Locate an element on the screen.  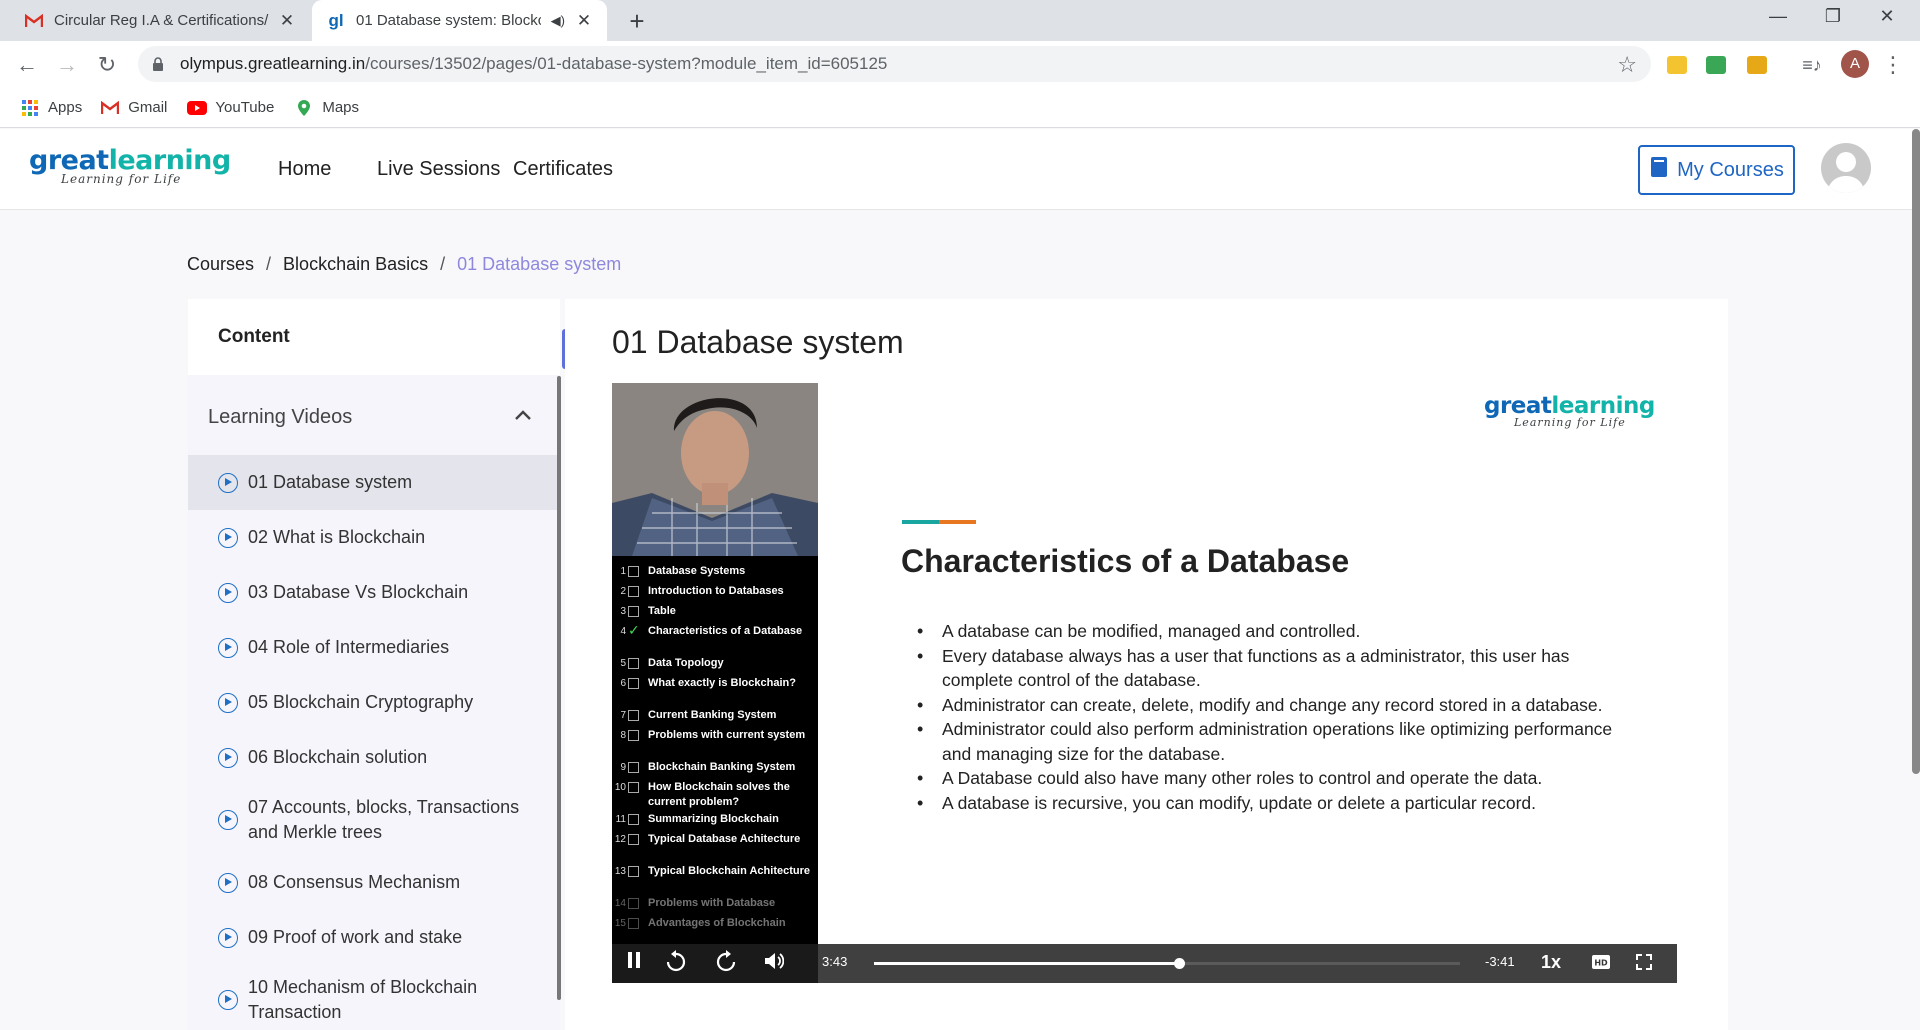
maps-icon is located at coordinates (304, 108).